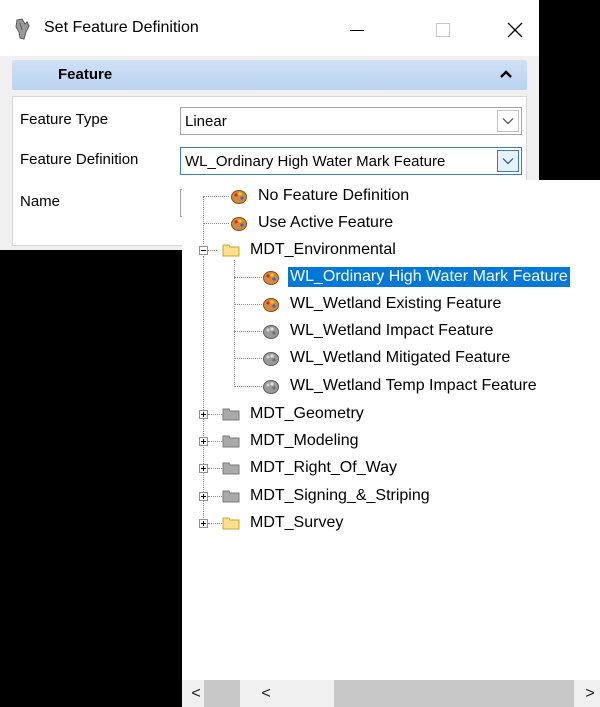 The width and height of the screenshot is (600, 707). I want to click on feature-definition-select: WL_Ordinary High Water Mark Feature, so click(351, 161).